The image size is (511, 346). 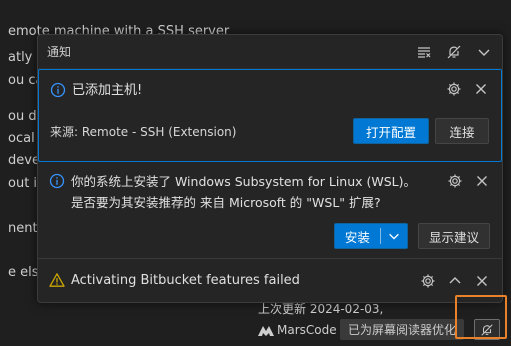 I want to click on clear-all-icon, so click(x=424, y=52).